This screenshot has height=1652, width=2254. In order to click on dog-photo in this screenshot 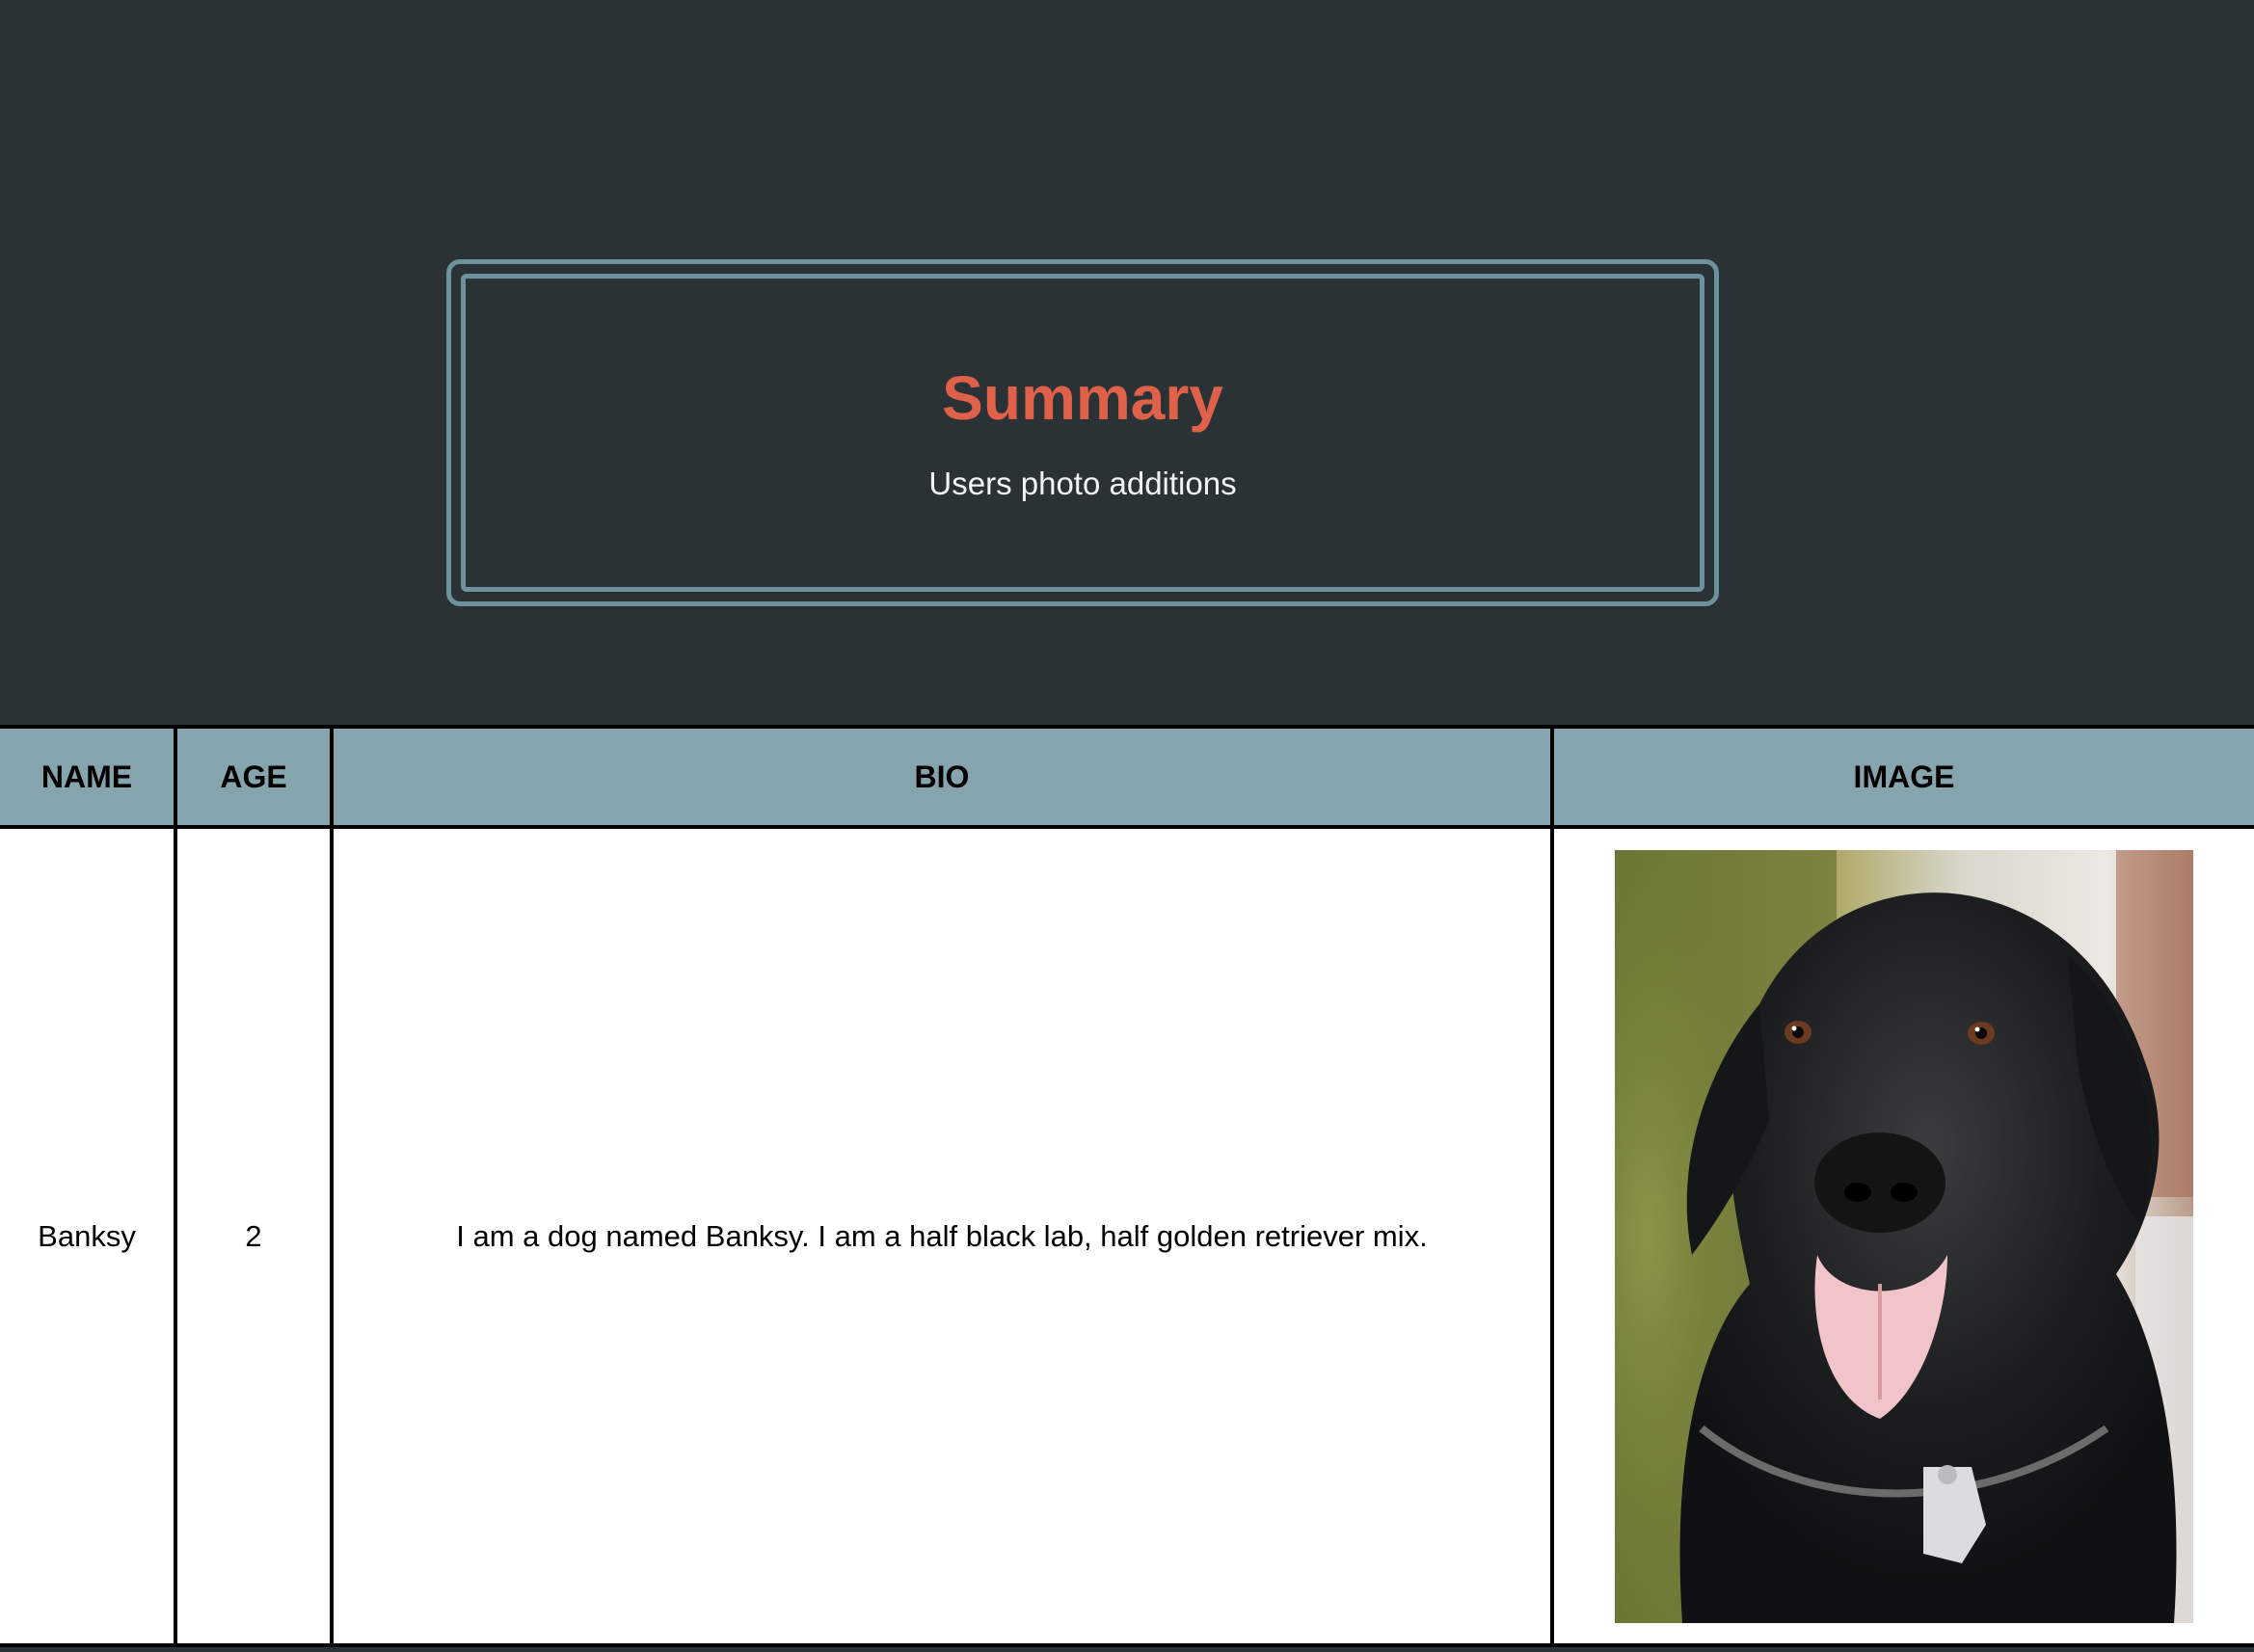, I will do `click(1904, 1236)`.